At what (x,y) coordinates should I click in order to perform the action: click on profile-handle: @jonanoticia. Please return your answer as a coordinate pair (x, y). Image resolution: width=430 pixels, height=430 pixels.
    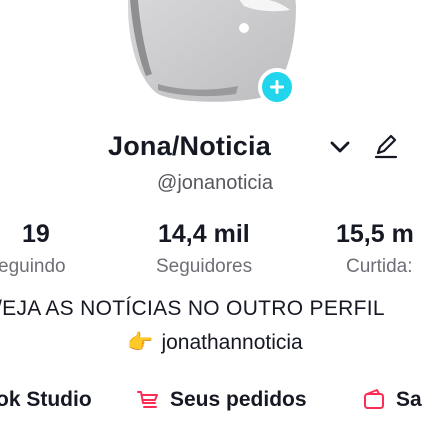
    Looking at the image, I should click on (215, 183).